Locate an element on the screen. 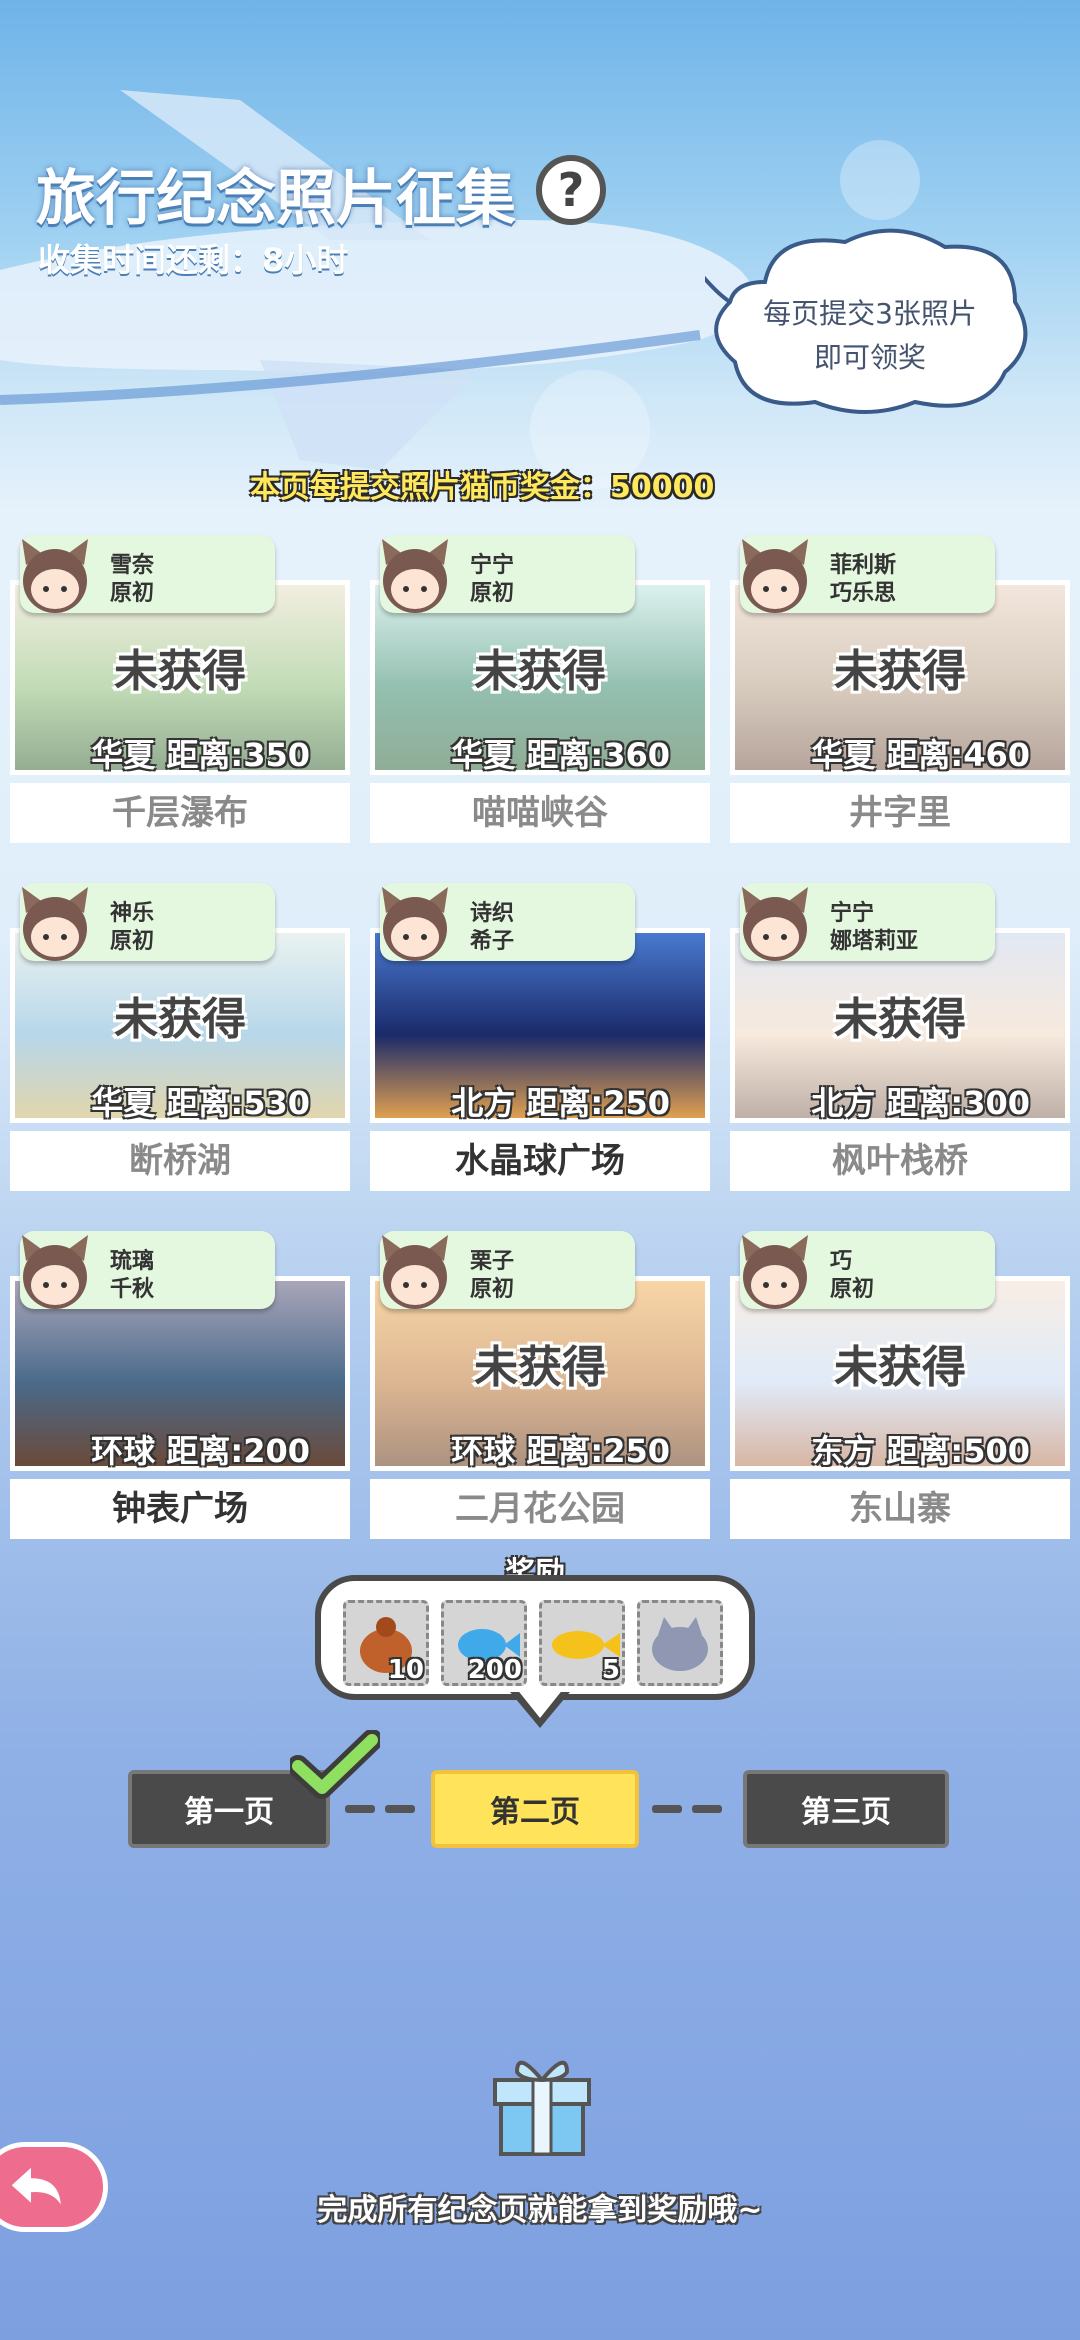 The image size is (1080, 2340). reward-pointer-fill is located at coordinates (540, 1703).